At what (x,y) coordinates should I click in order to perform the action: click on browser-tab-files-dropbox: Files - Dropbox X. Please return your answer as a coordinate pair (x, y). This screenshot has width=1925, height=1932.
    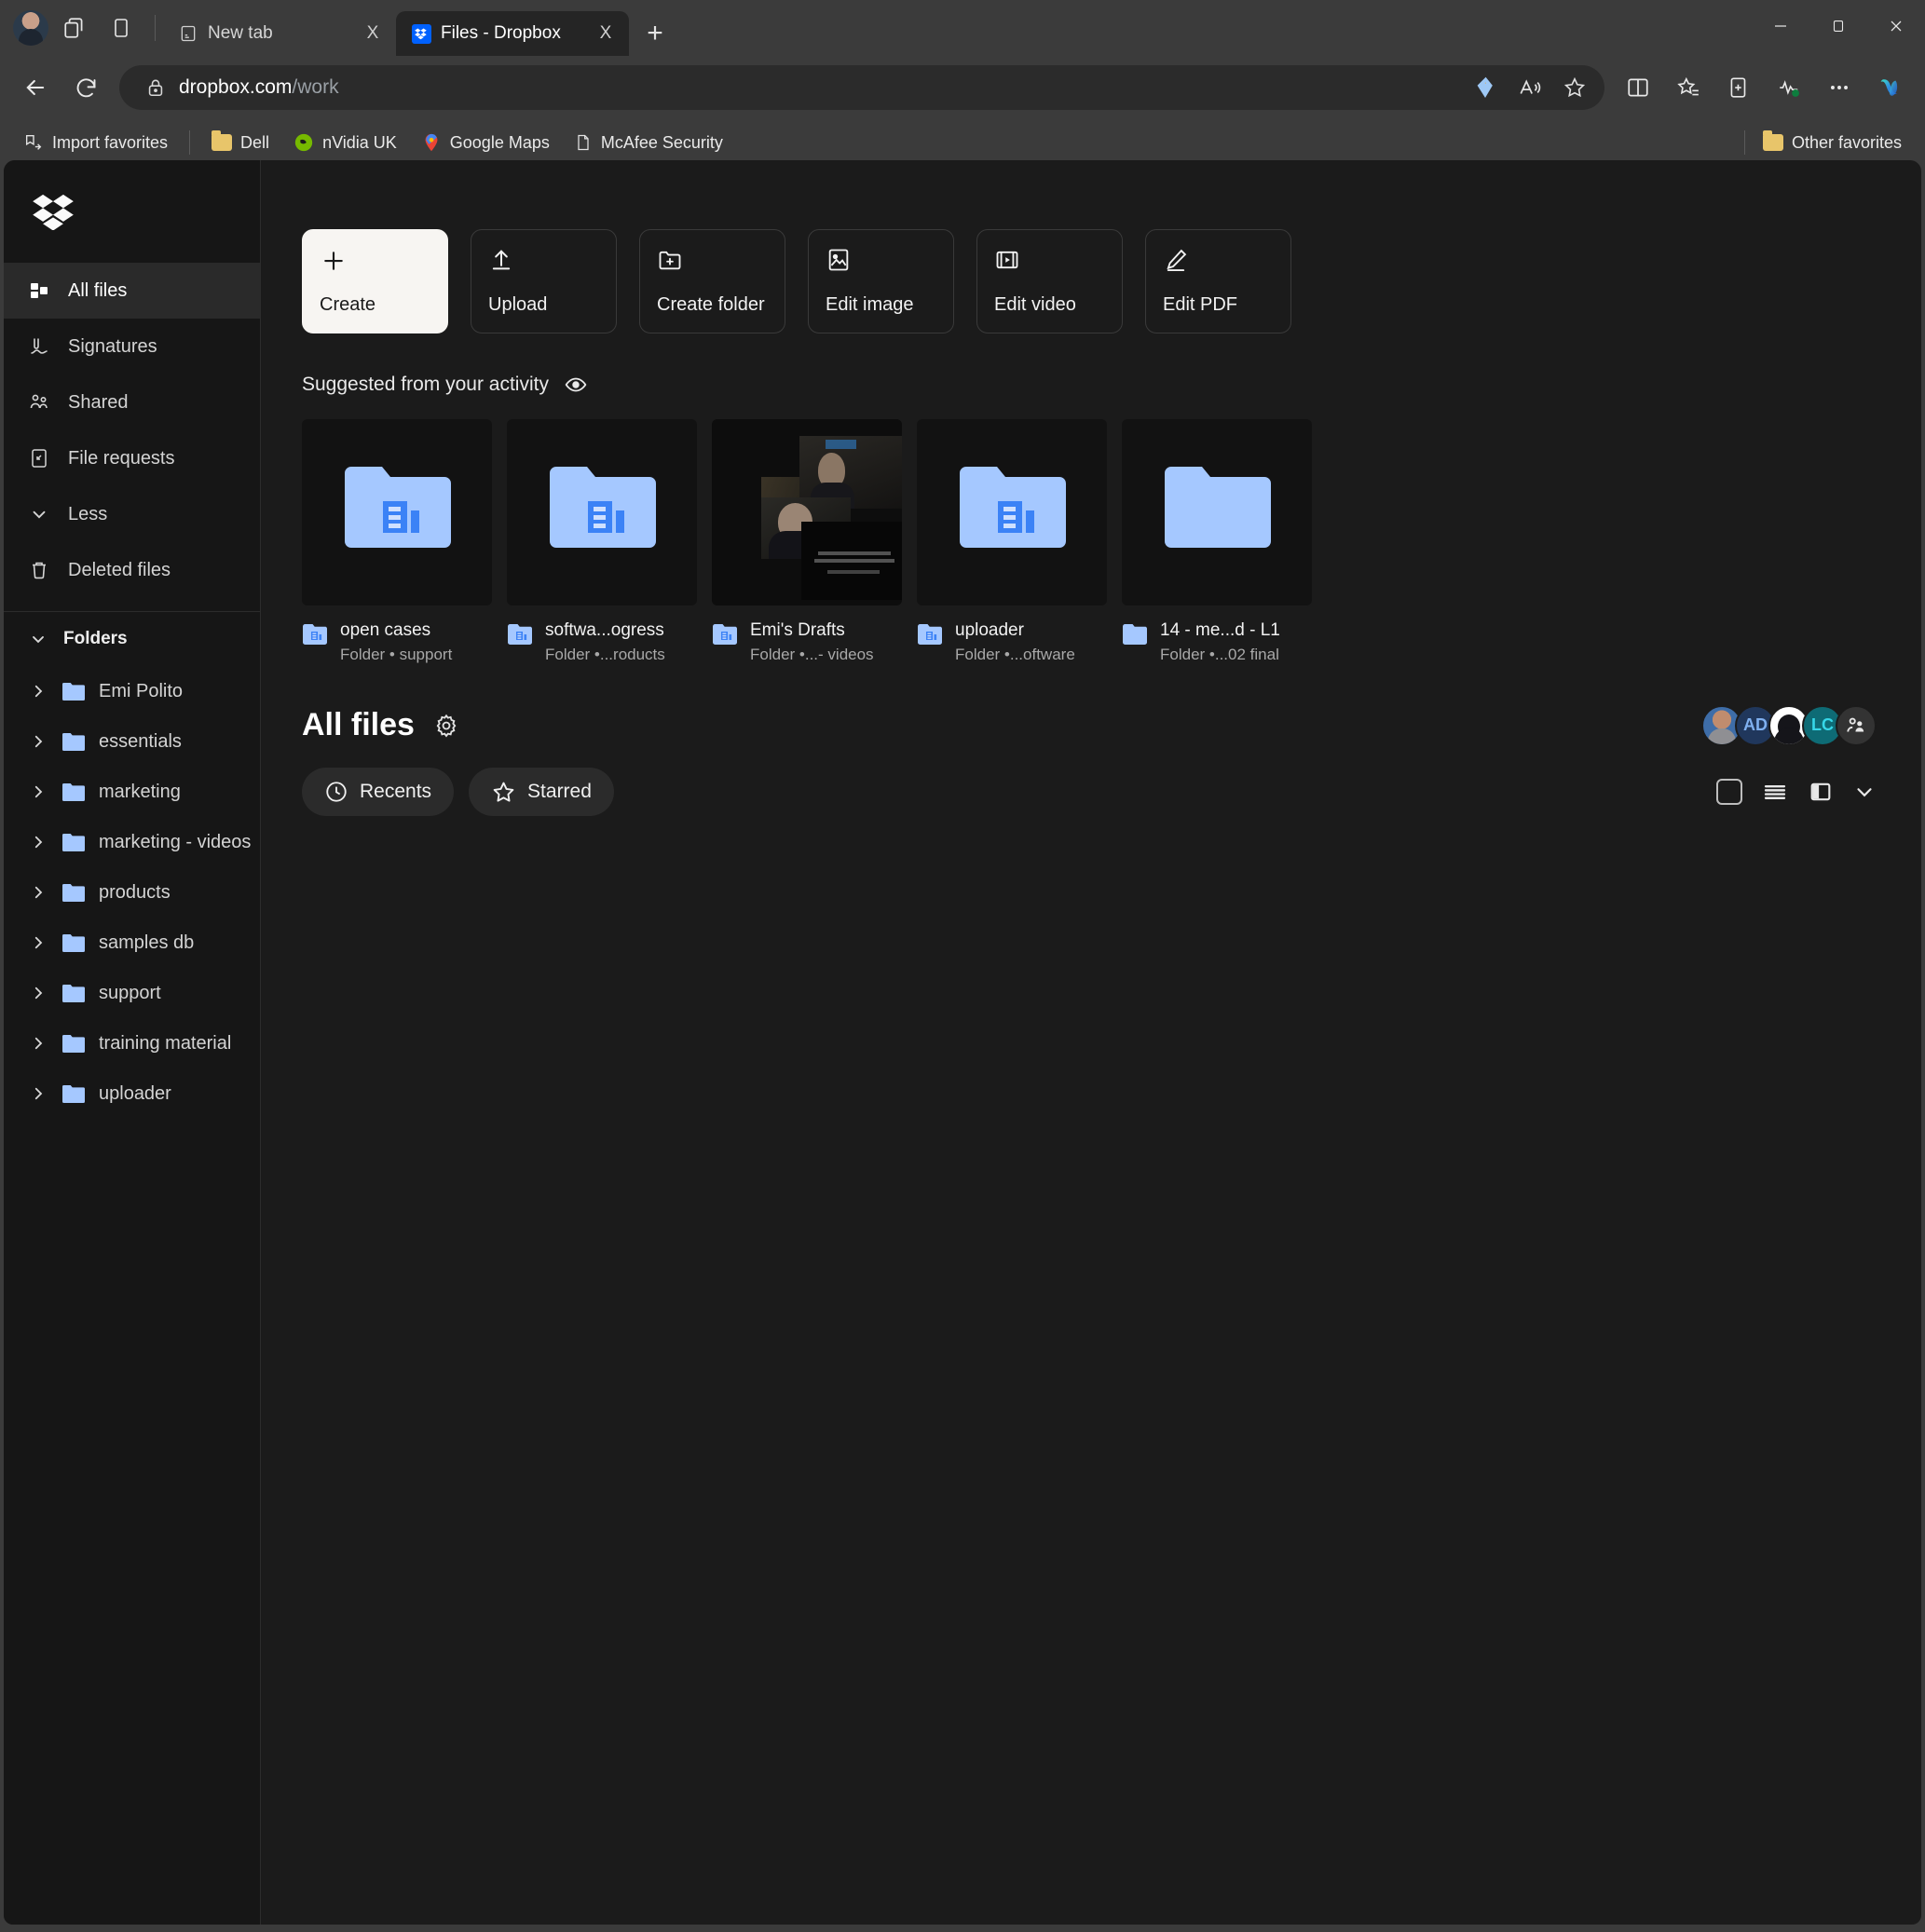
    Looking at the image, I should click on (513, 33).